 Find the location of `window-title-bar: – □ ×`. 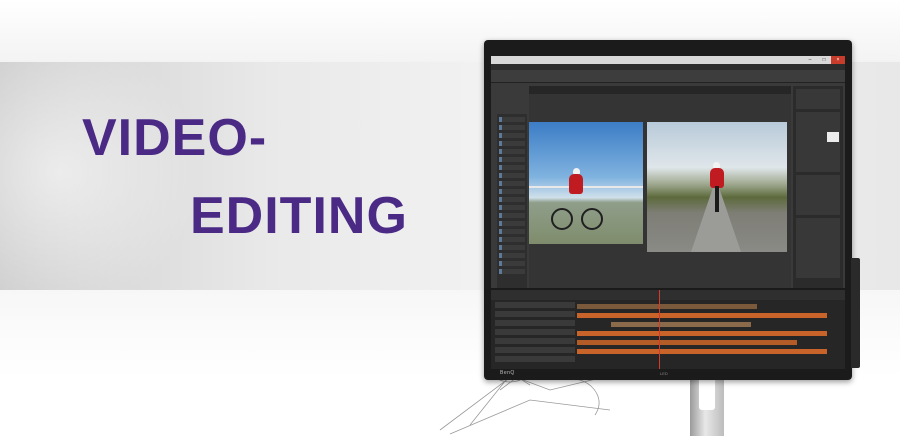

window-title-bar: – □ × is located at coordinates (668, 60).